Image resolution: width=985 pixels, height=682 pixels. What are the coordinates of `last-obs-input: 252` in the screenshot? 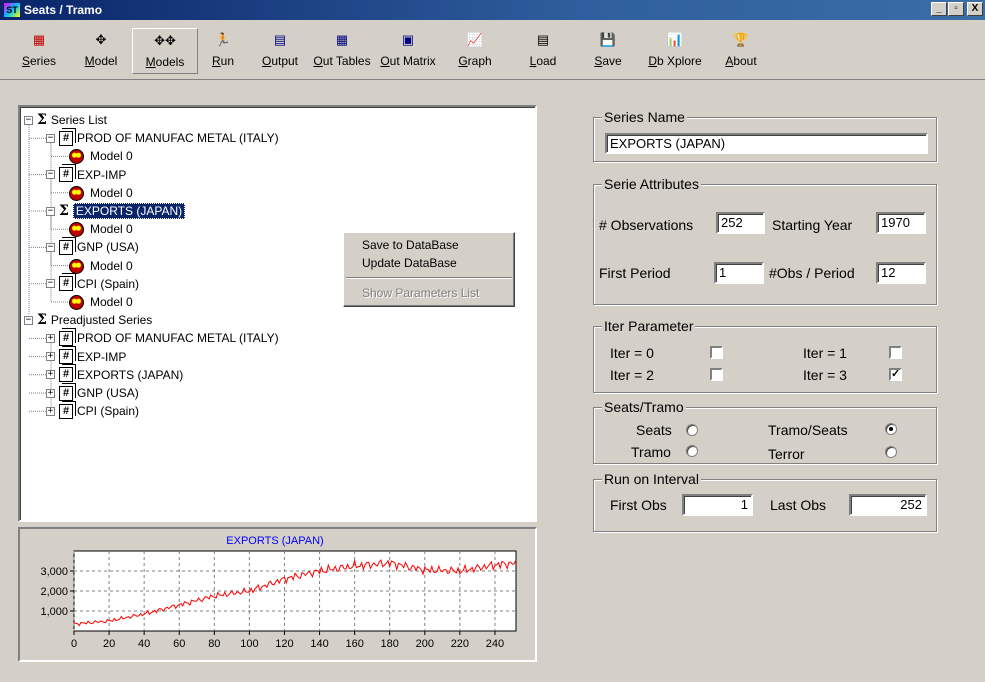 It's located at (888, 505).